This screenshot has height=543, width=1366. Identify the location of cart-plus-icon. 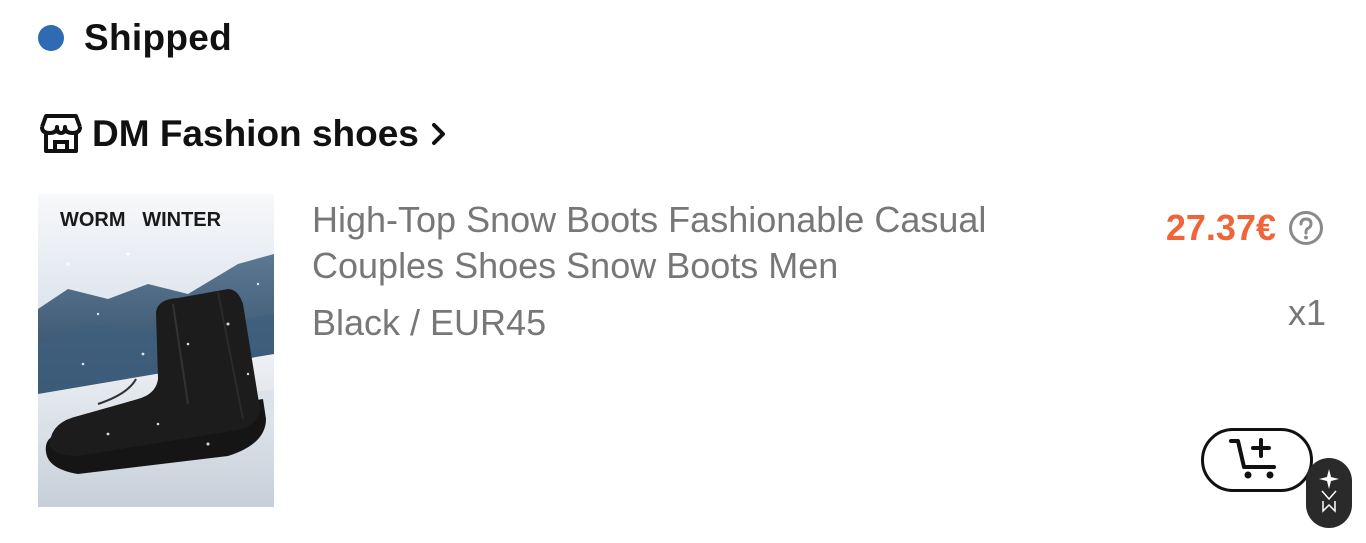
(1257, 460).